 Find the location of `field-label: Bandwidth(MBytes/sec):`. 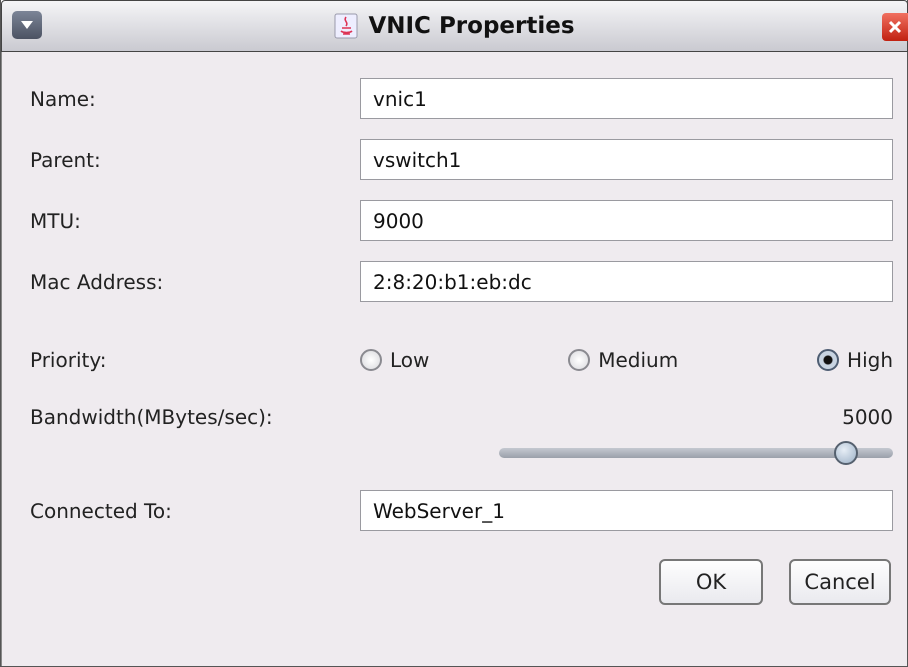

field-label: Bandwidth(MBytes/sec): is located at coordinates (152, 417).